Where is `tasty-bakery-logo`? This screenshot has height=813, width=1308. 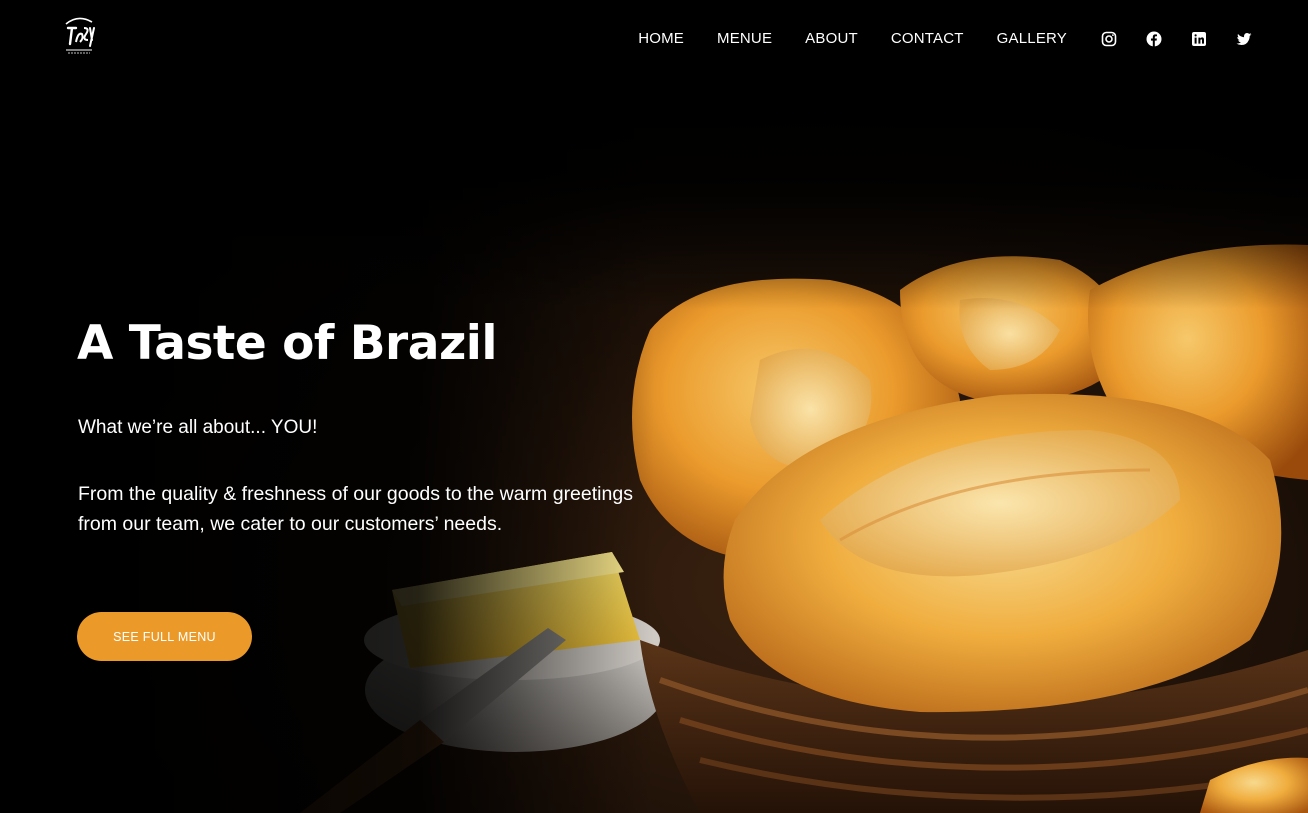
tasty-bakery-logo is located at coordinates (79, 35).